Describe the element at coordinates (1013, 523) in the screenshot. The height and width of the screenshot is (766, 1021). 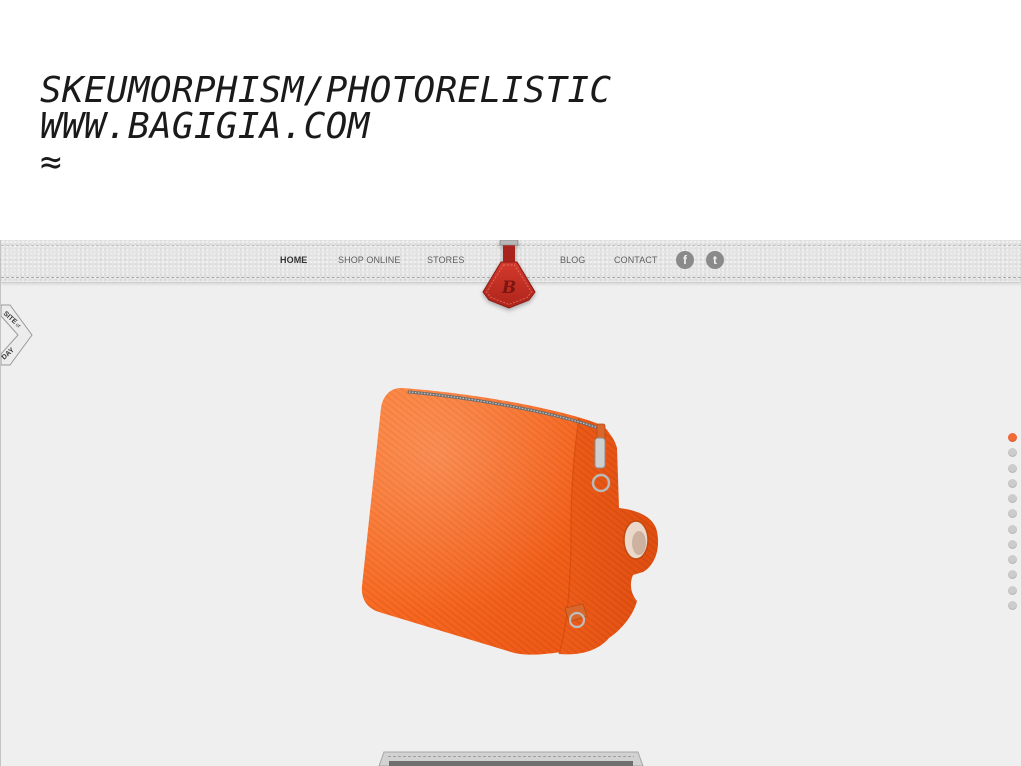
I see `pagination` at that location.